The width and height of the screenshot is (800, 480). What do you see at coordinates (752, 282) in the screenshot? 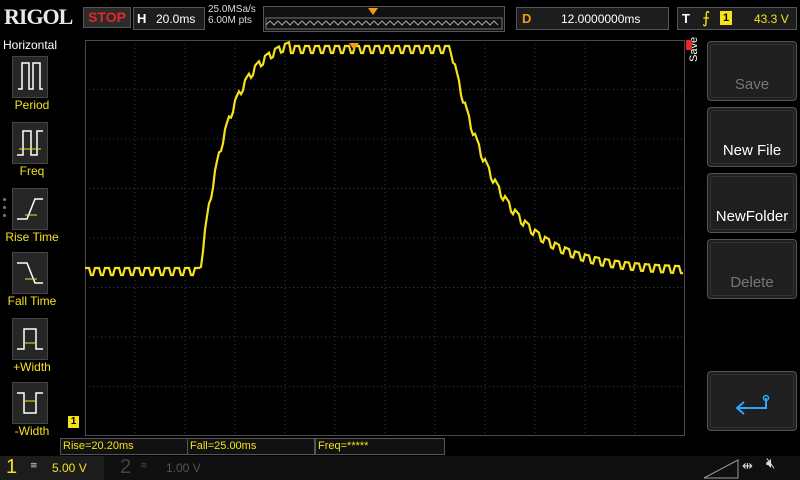
I see `delete-label: Delete` at bounding box center [752, 282].